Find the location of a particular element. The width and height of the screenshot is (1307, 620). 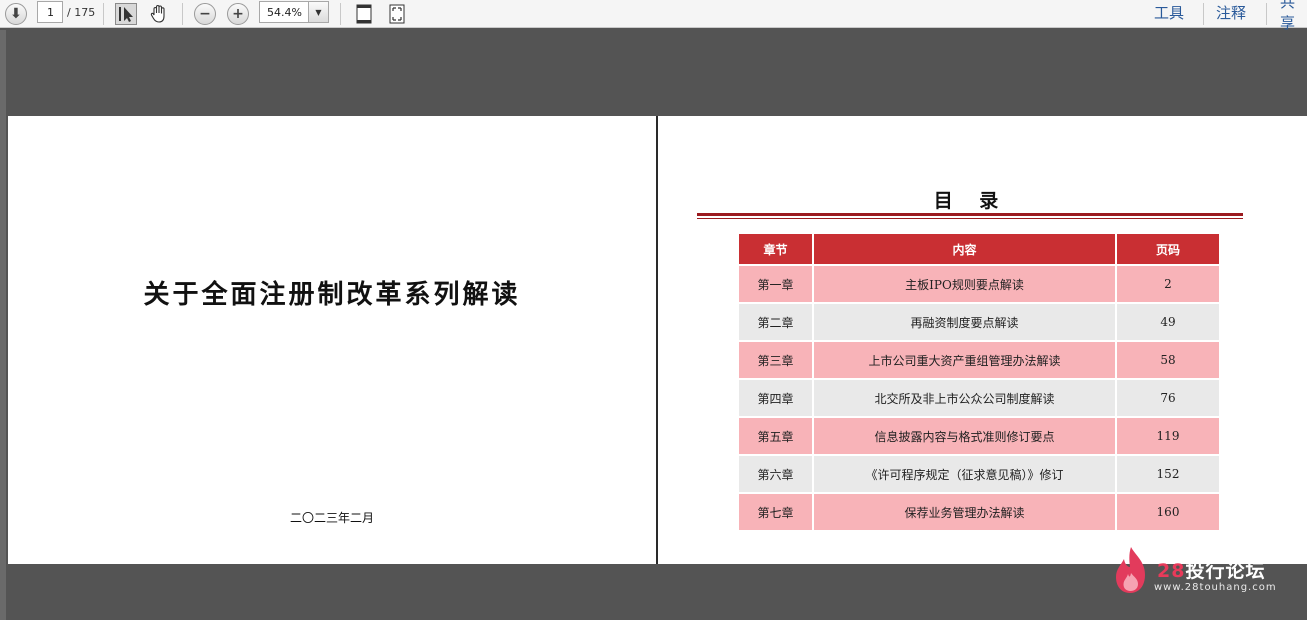

table-row: 第一章 主板IPO规则要点解读 2 is located at coordinates (979, 284).